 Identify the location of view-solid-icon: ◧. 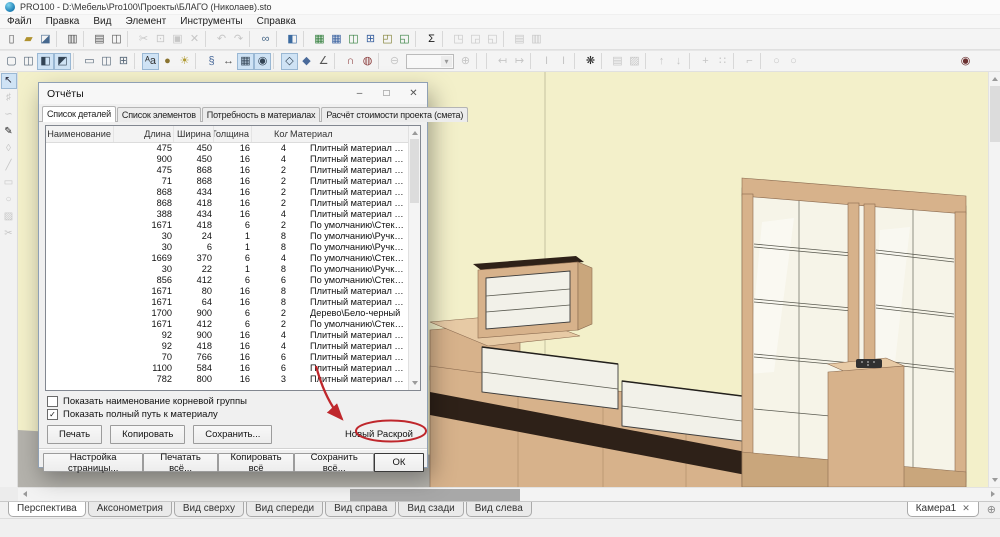
(45, 61).